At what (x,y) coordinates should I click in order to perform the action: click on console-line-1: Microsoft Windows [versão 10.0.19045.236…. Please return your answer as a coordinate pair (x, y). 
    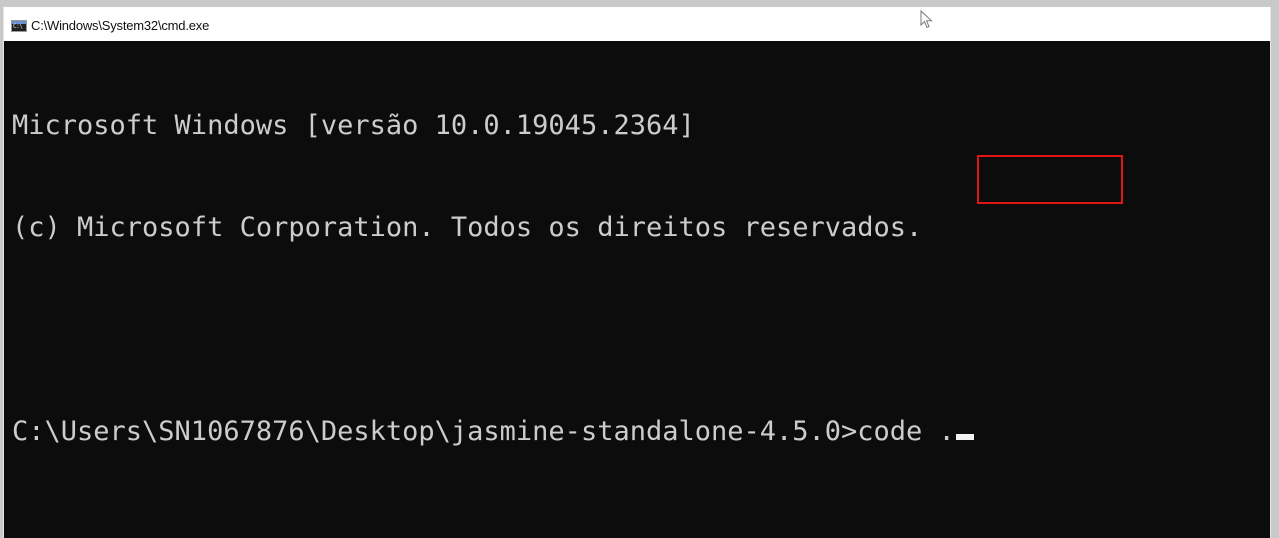
    Looking at the image, I should click on (353, 125).